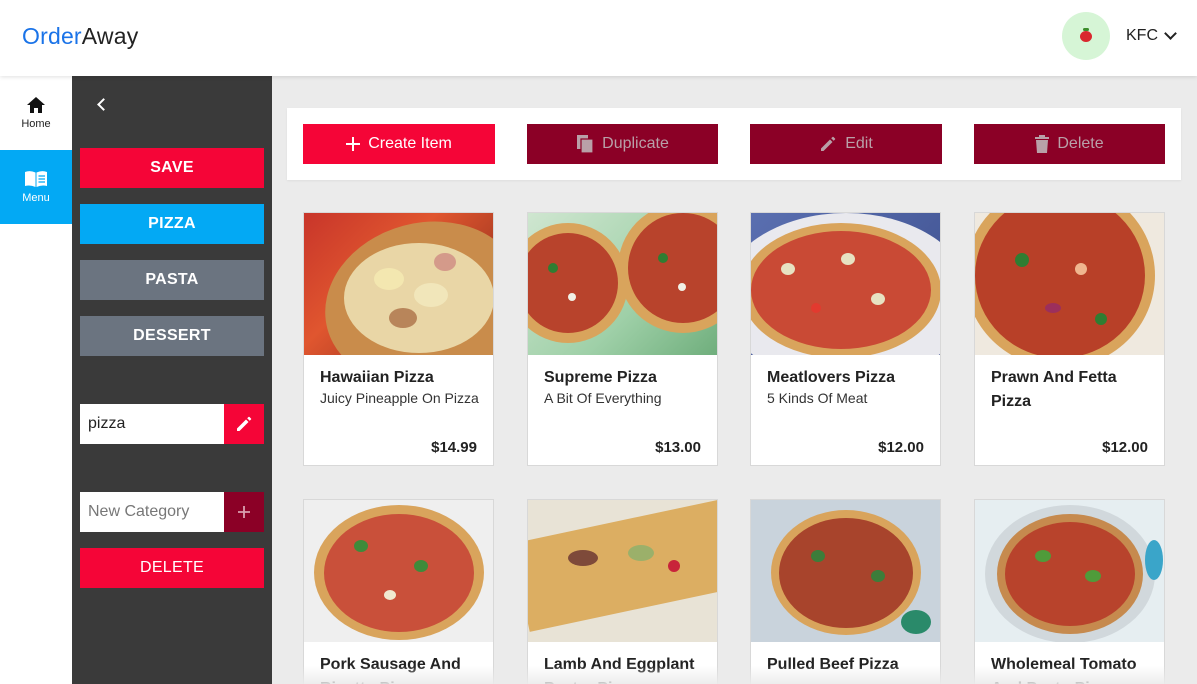 The height and width of the screenshot is (684, 1197). What do you see at coordinates (399, 398) in the screenshot?
I see `item-description: Juicy Pineapple On Pizza` at bounding box center [399, 398].